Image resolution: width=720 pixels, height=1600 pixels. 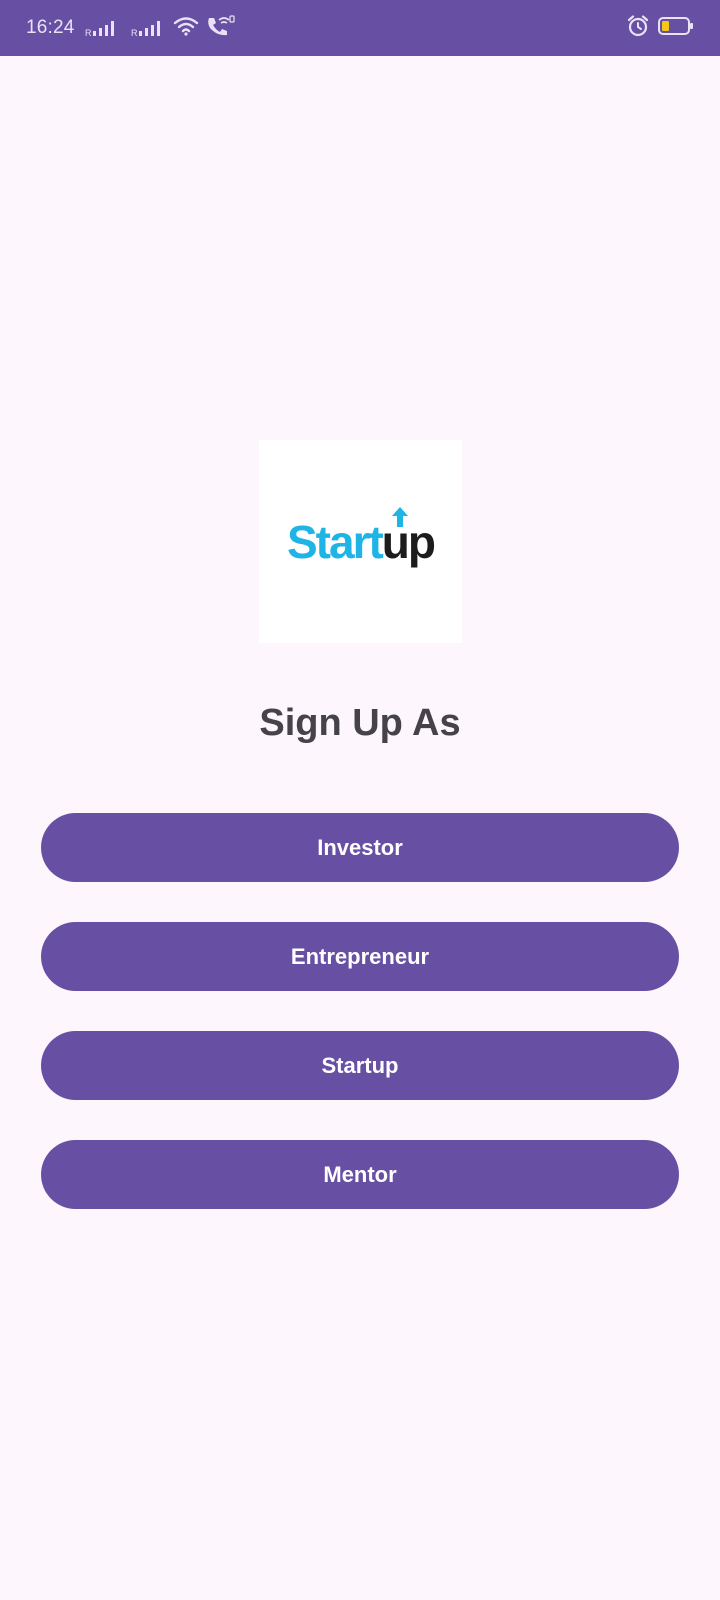 What do you see at coordinates (360, 956) in the screenshot?
I see `entrepreneur-button: Entrepreneur` at bounding box center [360, 956].